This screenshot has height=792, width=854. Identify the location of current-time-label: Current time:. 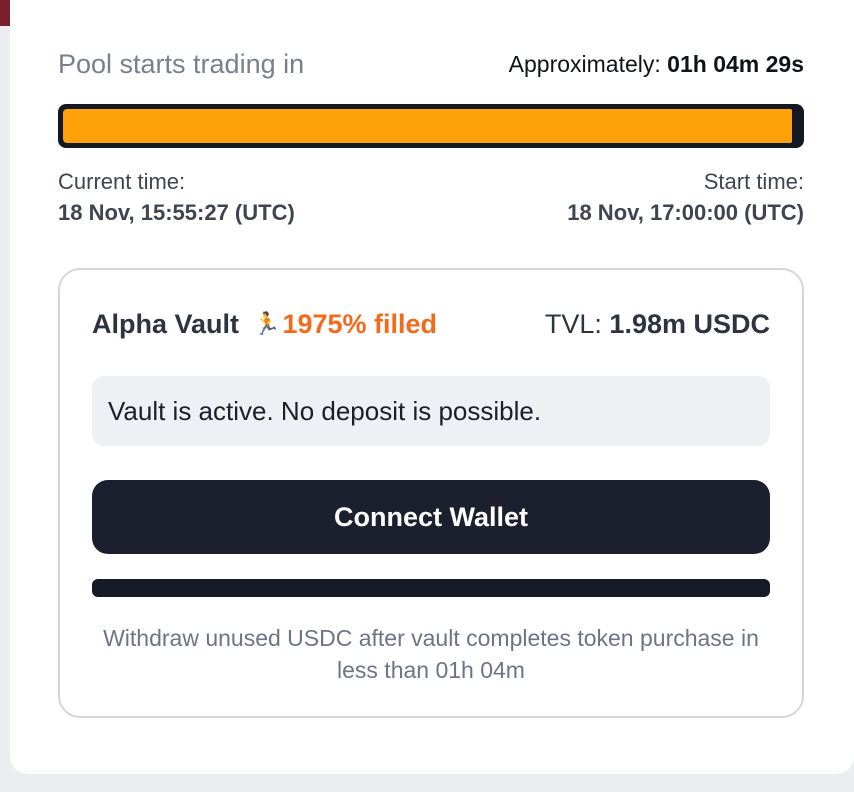
(122, 181).